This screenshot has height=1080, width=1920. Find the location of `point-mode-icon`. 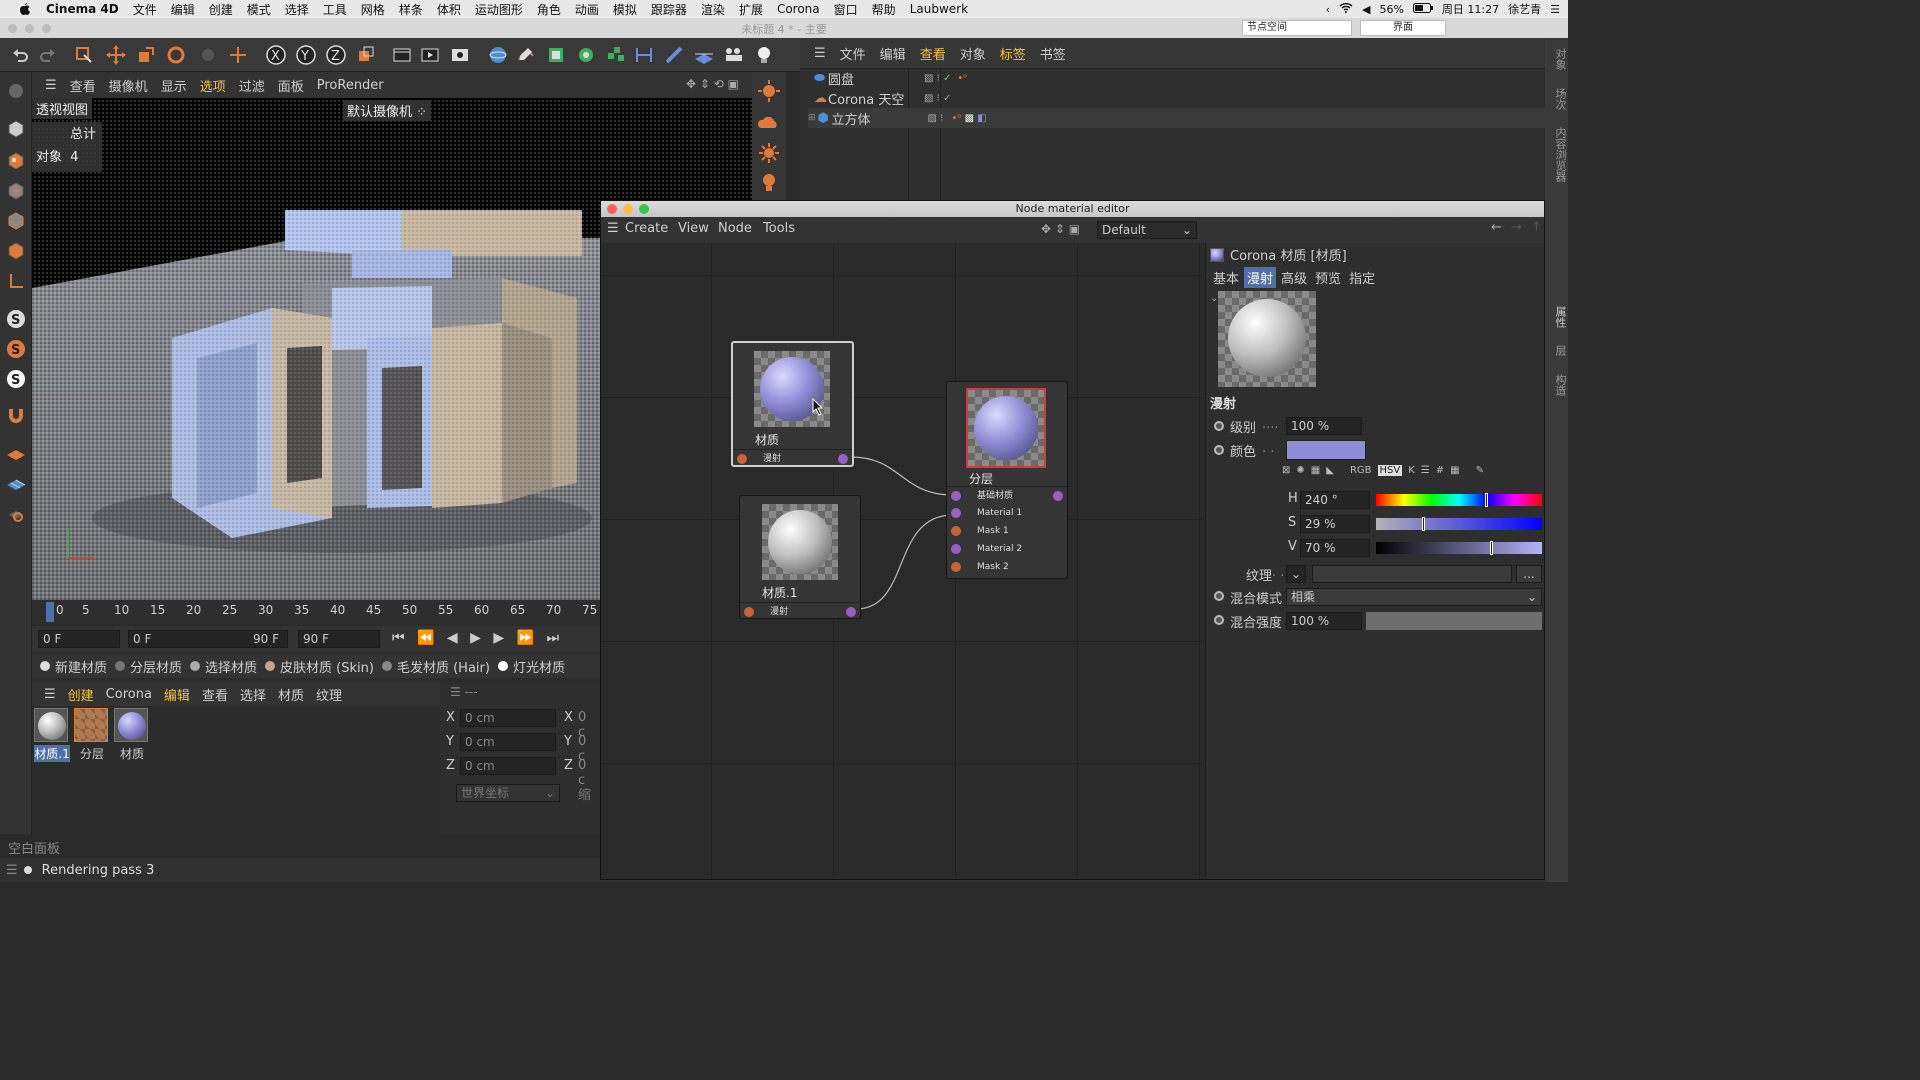

point-mode-icon is located at coordinates (16, 191).